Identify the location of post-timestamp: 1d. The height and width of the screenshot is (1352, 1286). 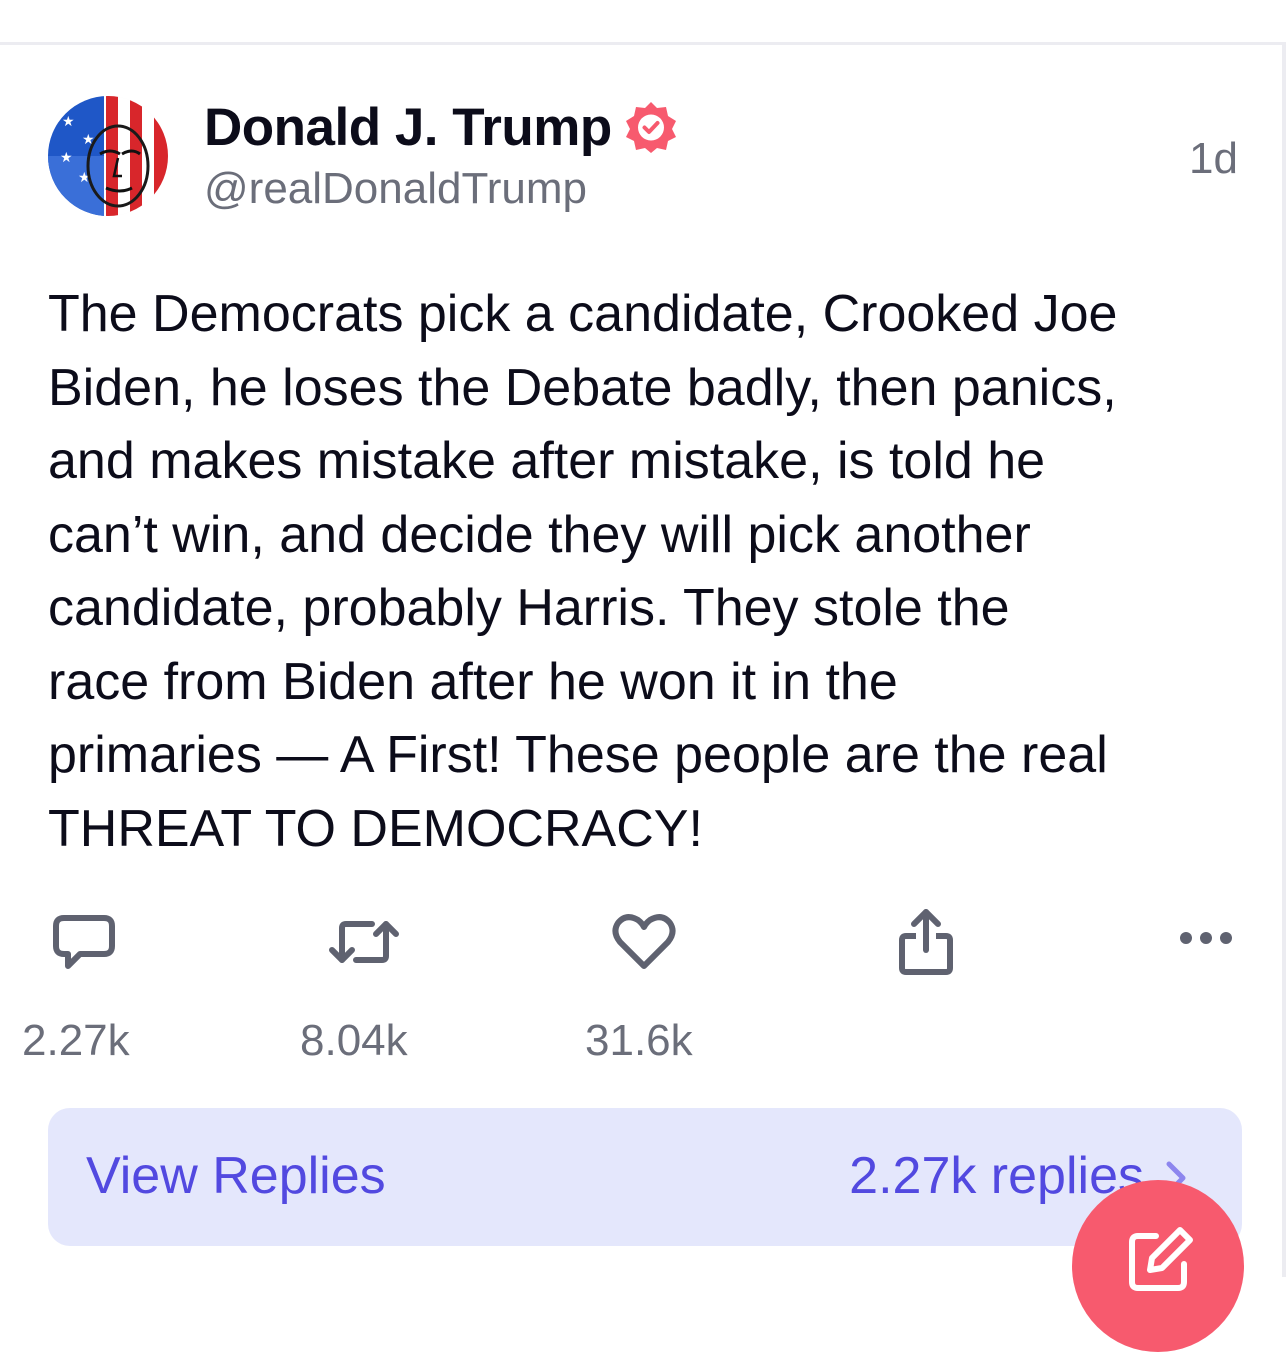
(1213, 158).